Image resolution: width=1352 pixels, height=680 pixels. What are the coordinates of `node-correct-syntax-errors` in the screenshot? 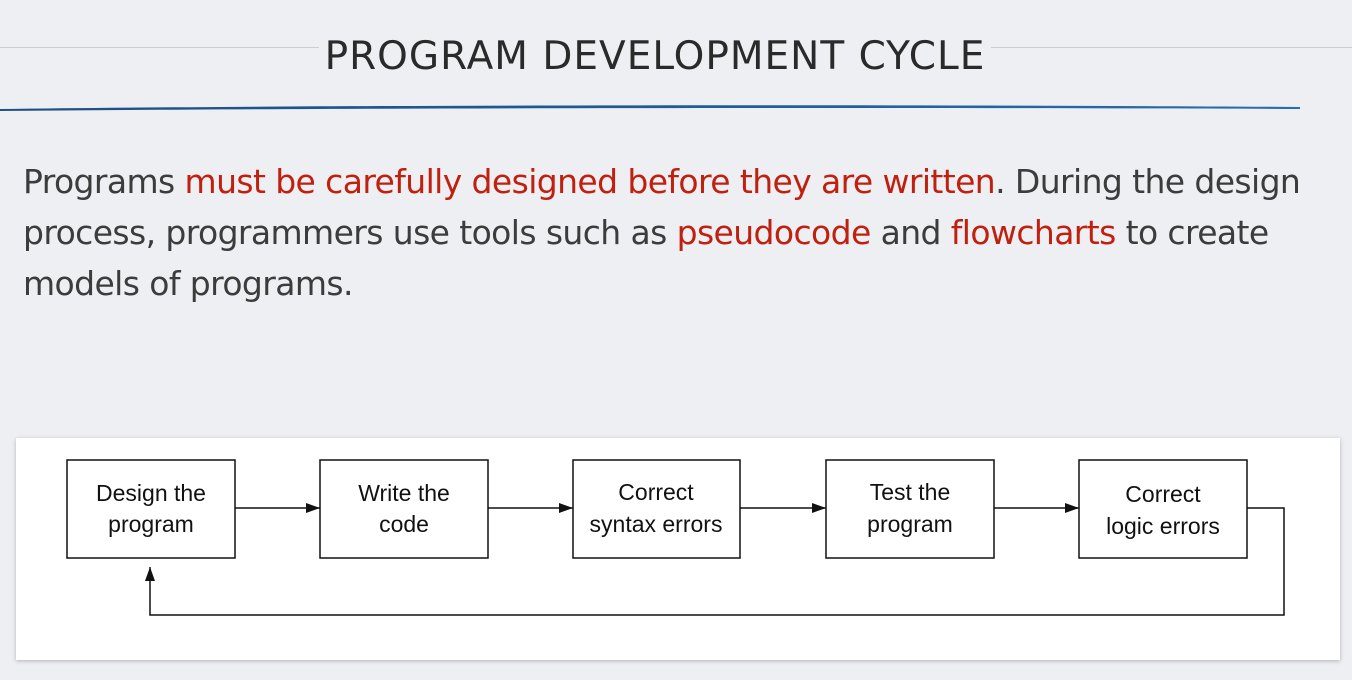 It's located at (656, 509).